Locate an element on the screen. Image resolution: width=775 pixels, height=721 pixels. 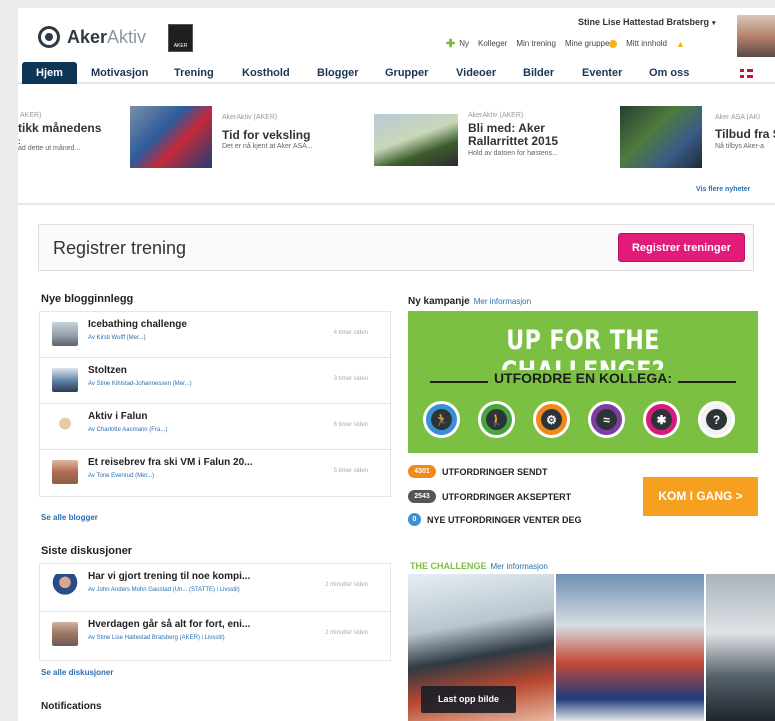
notification-dot-icon is located at coordinates (613, 43).